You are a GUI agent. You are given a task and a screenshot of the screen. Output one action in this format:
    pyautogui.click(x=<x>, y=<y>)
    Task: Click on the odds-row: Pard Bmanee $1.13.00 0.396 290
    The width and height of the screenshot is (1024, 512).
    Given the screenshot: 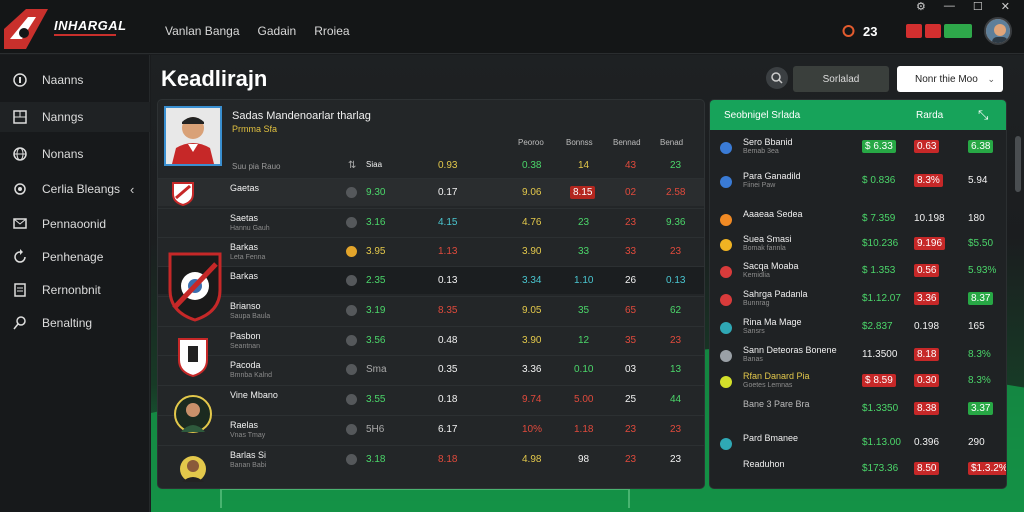 What is the action you would take?
    pyautogui.click(x=858, y=444)
    